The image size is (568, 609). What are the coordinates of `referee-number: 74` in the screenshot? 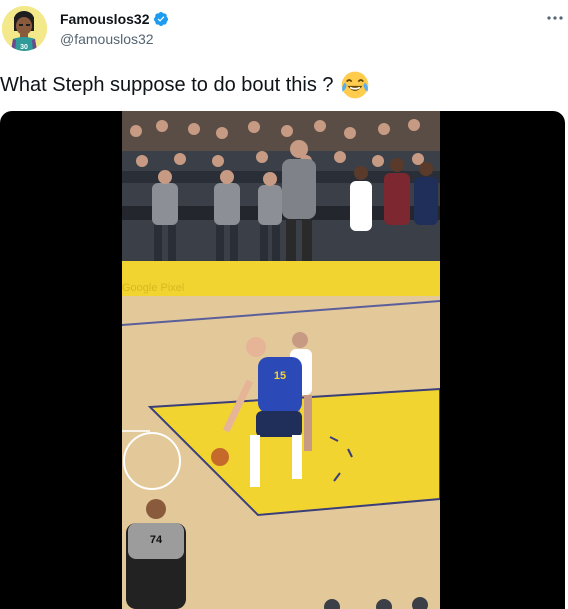 It's located at (156, 540).